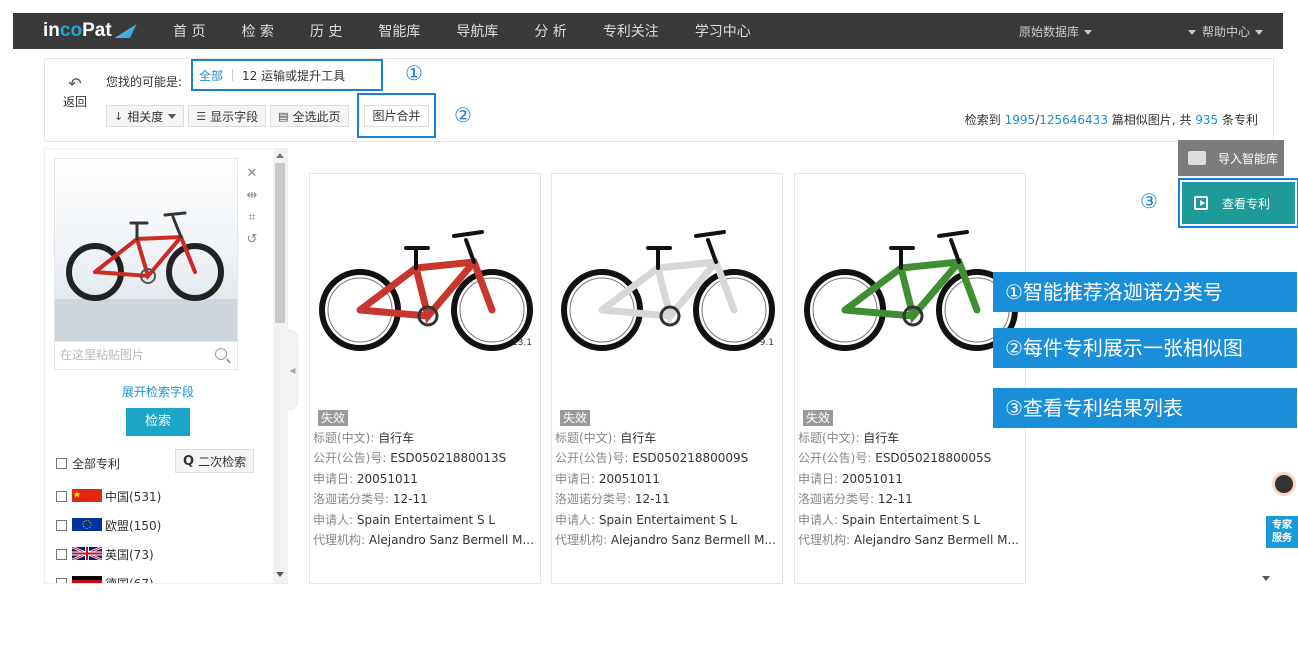 The height and width of the screenshot is (659, 1298). Describe the element at coordinates (668, 458) in the screenshot. I see `meta-row: 公开(公告)号: ESD05021880009S` at that location.